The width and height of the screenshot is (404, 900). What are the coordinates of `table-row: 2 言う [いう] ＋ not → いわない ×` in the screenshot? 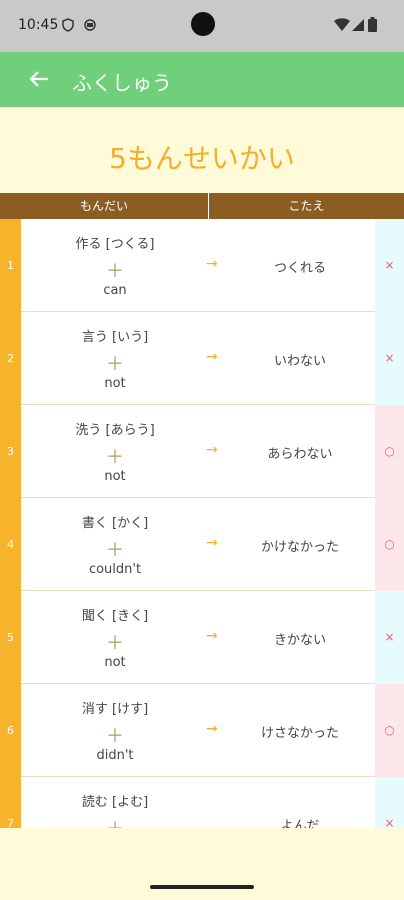 It's located at (202, 358).